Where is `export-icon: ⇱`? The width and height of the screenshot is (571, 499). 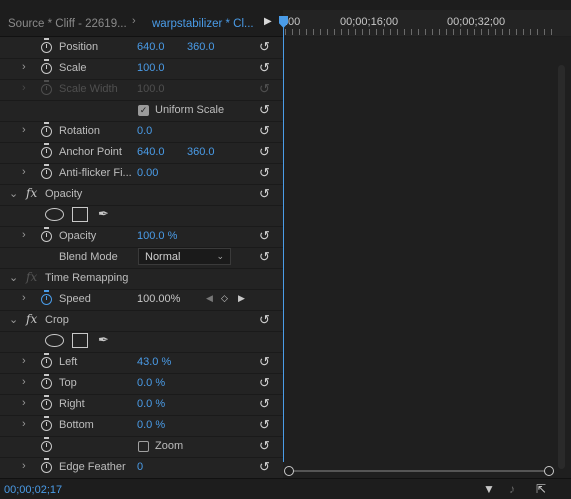 export-icon: ⇱ is located at coordinates (541, 489).